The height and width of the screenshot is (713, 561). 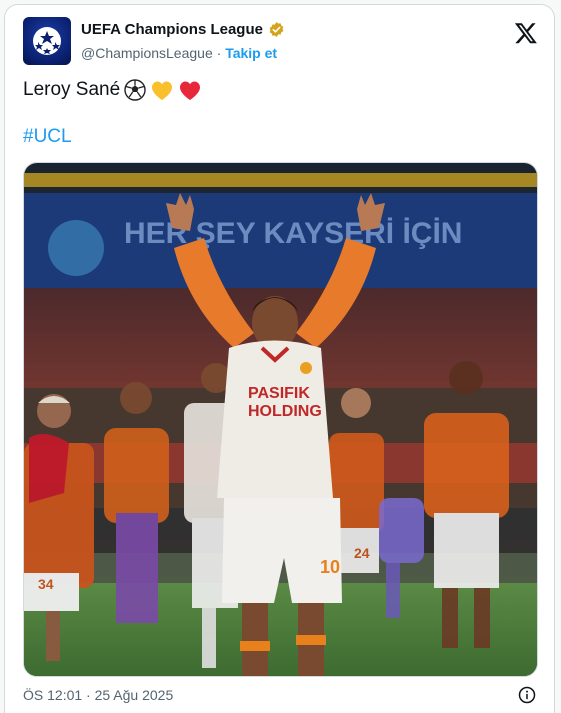 I want to click on name-row: UEFA Champions League, so click(x=183, y=29).